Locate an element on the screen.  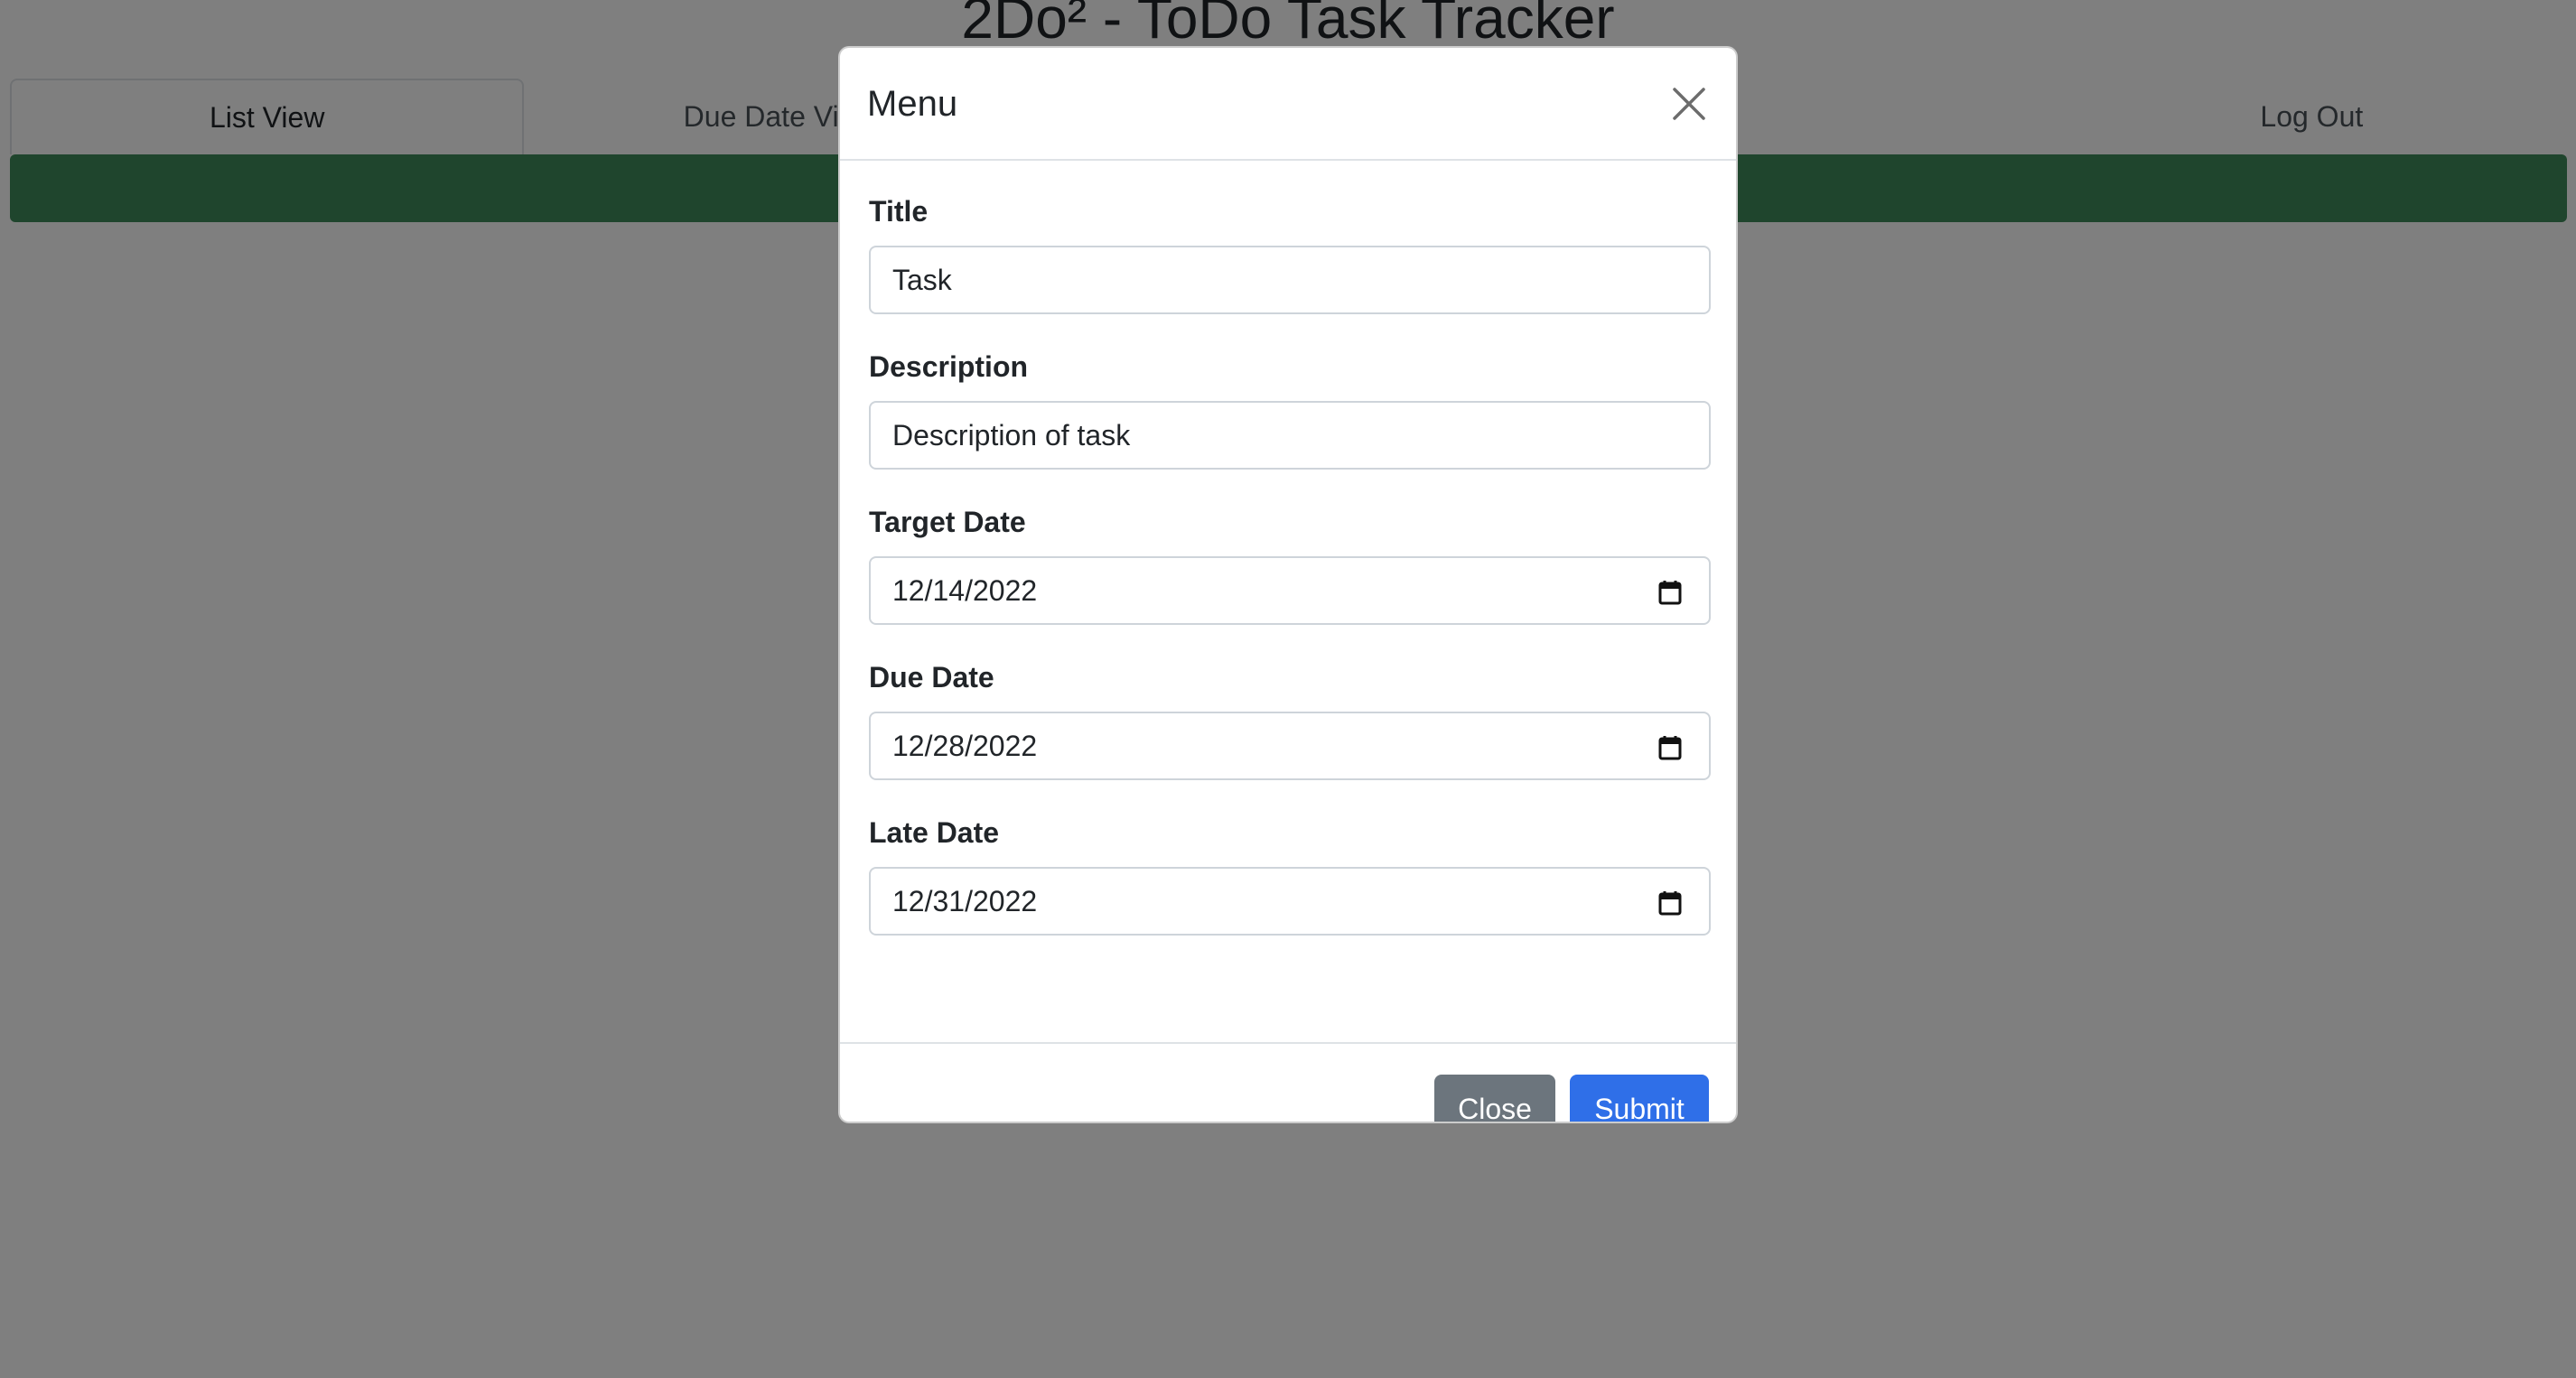
description-input: Description of task is located at coordinates (1290, 435).